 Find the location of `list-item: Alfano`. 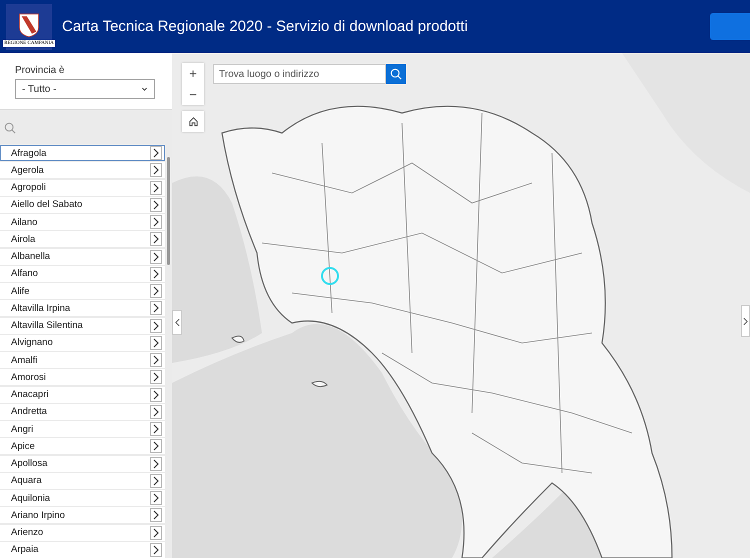

list-item: Alfano is located at coordinates (82, 274).